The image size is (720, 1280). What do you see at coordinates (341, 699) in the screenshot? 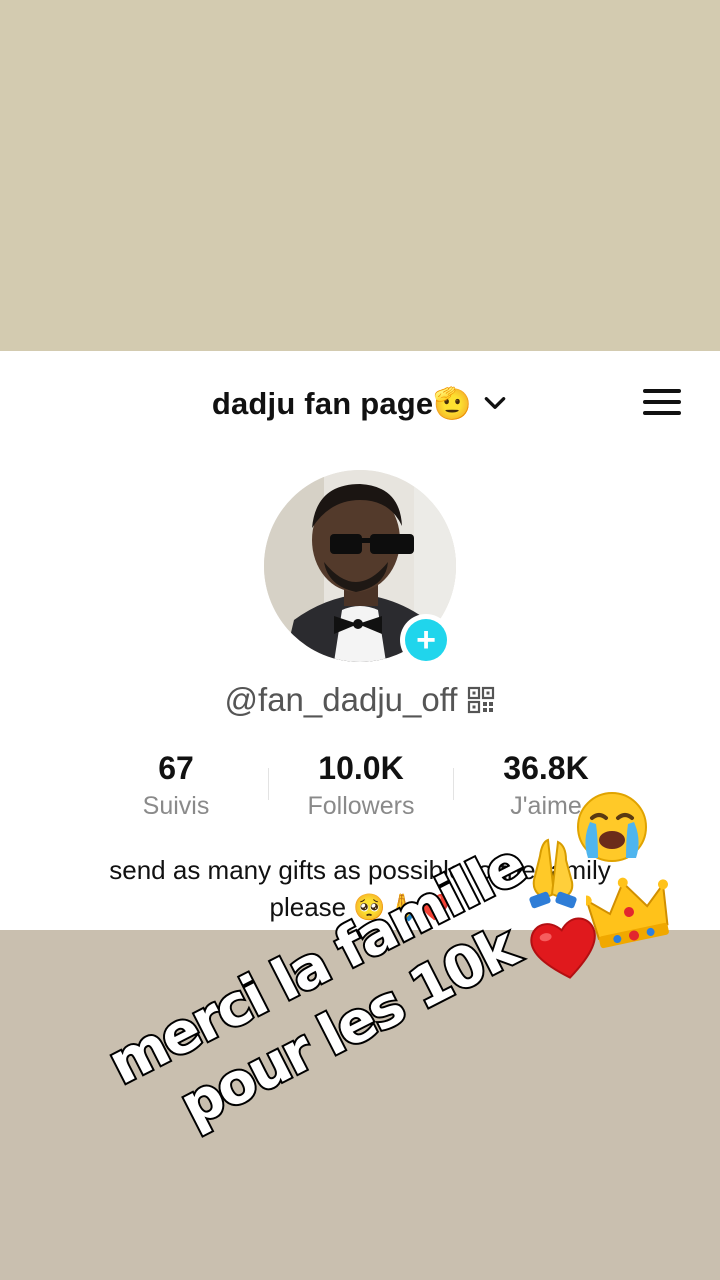
I see `username: @fan_dadju_off` at bounding box center [341, 699].